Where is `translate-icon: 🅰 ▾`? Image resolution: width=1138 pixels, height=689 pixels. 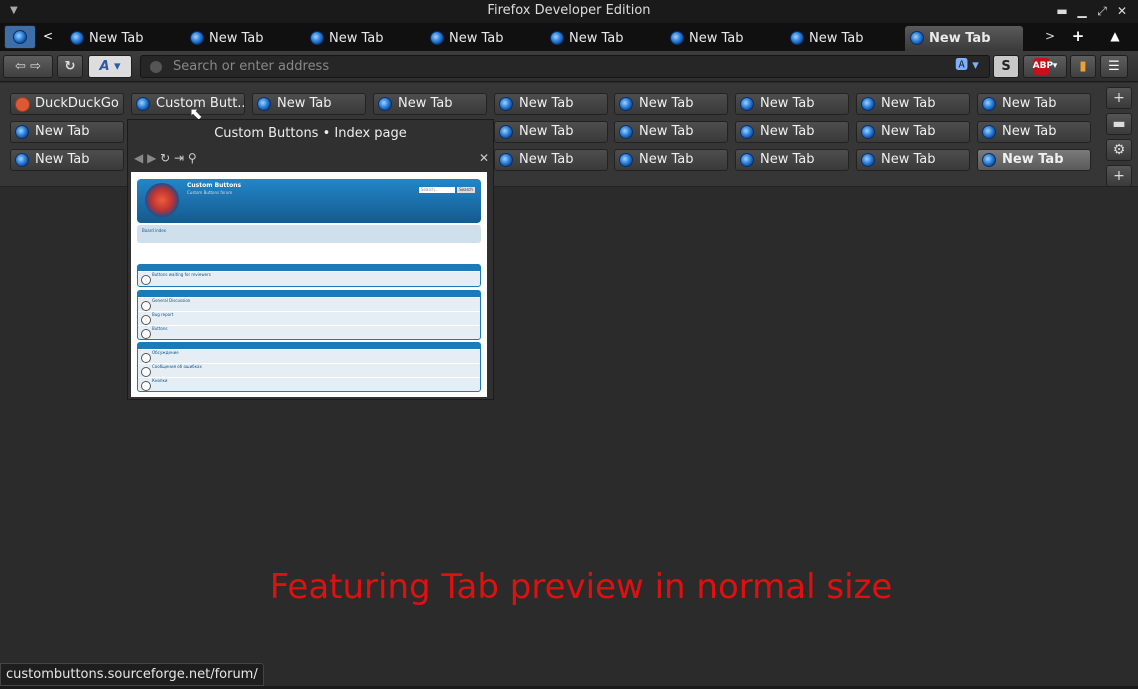
translate-icon: 🅰 ▾ is located at coordinates (967, 65).